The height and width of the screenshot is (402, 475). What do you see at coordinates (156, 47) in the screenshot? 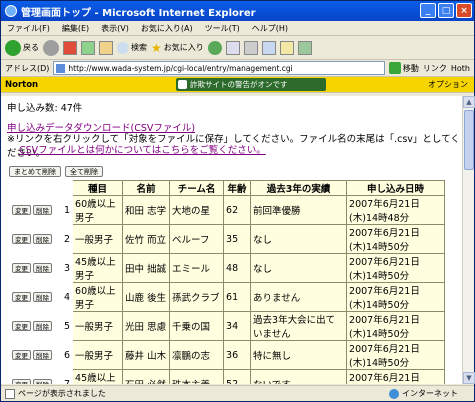
I see `star-icon: ★` at bounding box center [156, 47].